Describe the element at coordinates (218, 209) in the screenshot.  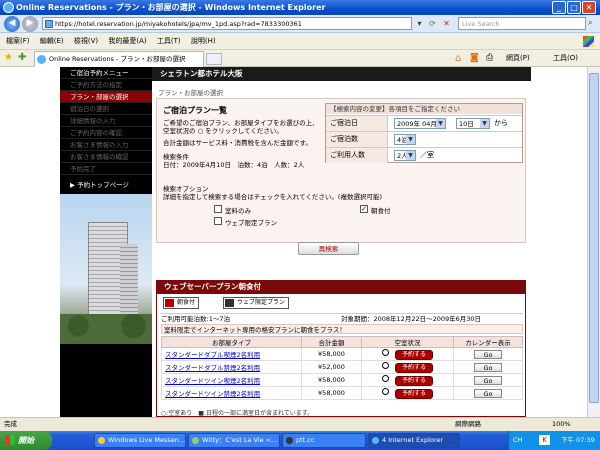
I see `room-only-checkbox` at that location.